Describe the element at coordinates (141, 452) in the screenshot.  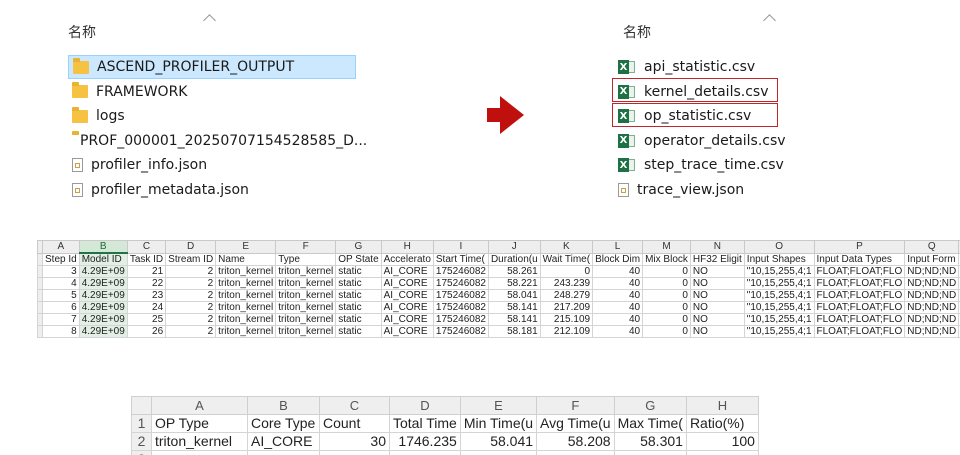
I see `row-number: 3` at that location.